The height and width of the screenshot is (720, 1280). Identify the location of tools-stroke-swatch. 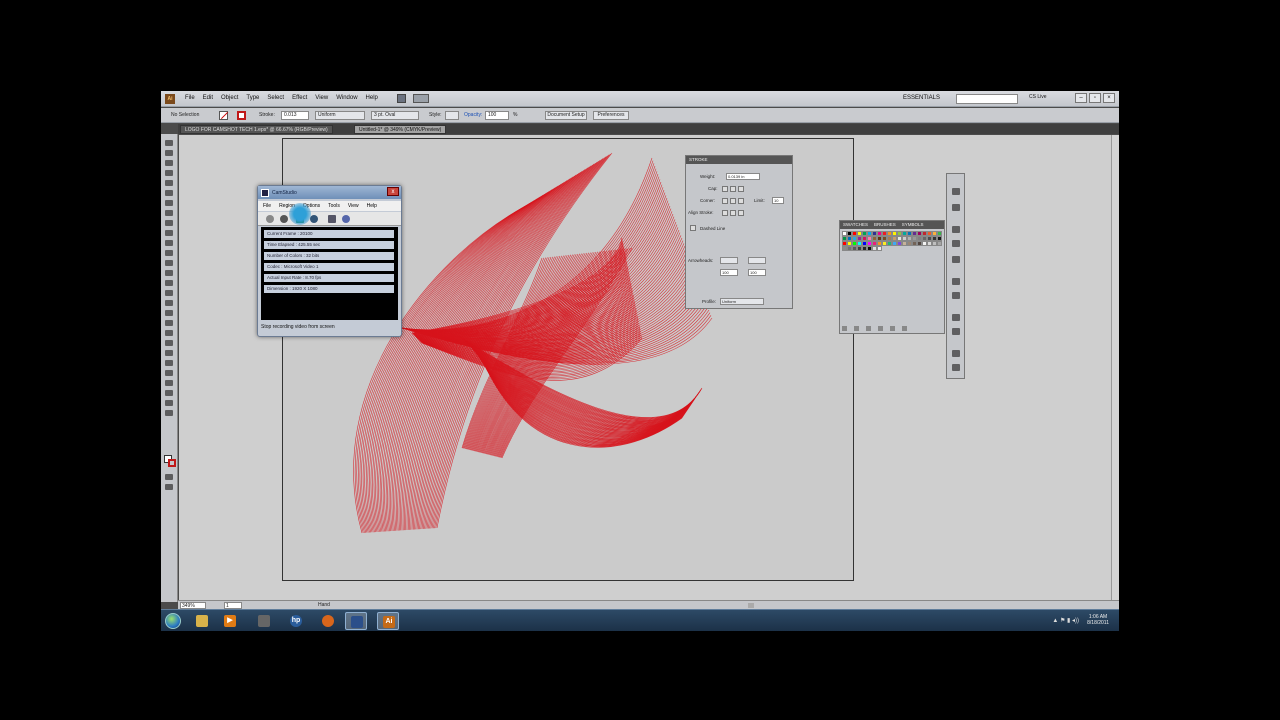
(172, 463).